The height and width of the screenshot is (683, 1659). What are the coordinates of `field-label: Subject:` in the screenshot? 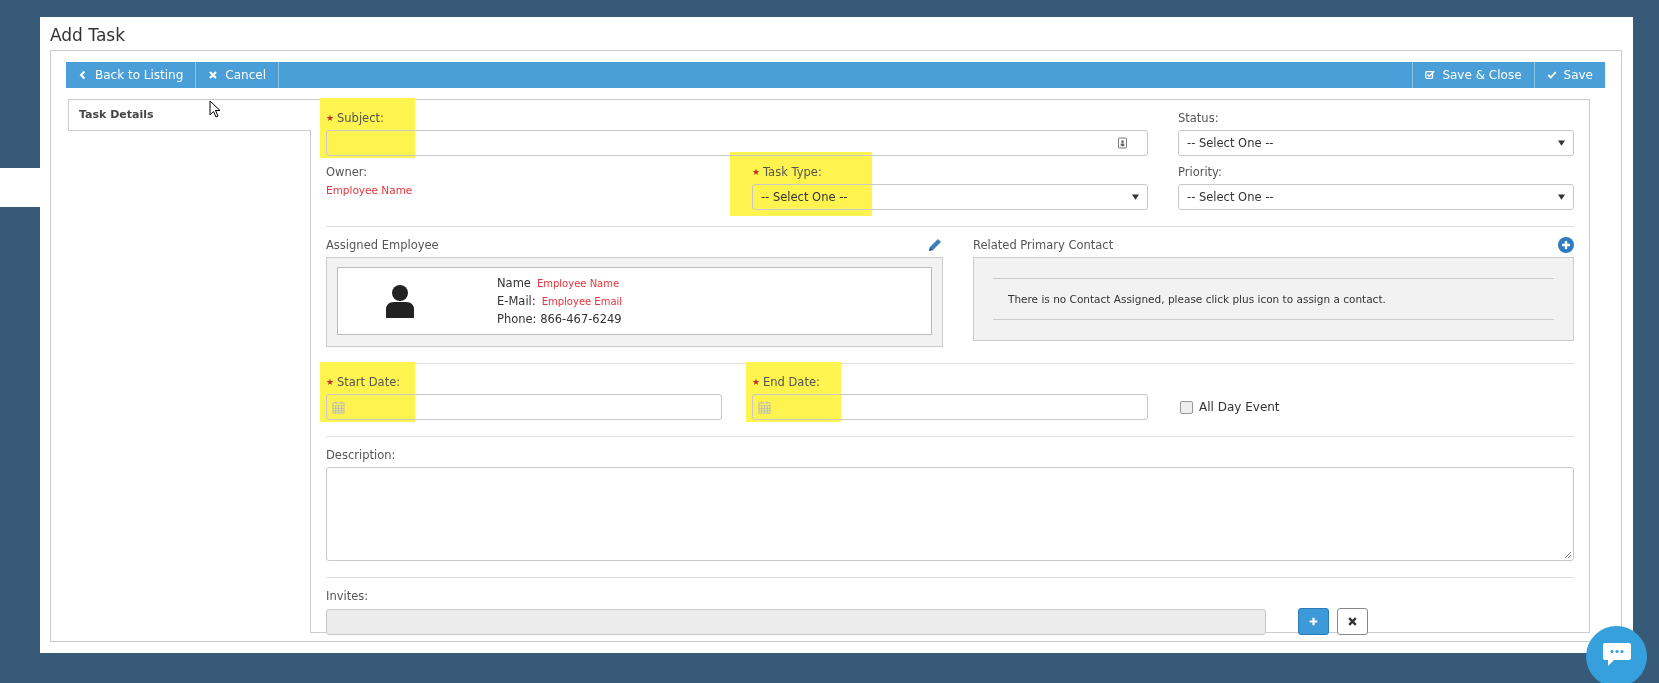 It's located at (360, 118).